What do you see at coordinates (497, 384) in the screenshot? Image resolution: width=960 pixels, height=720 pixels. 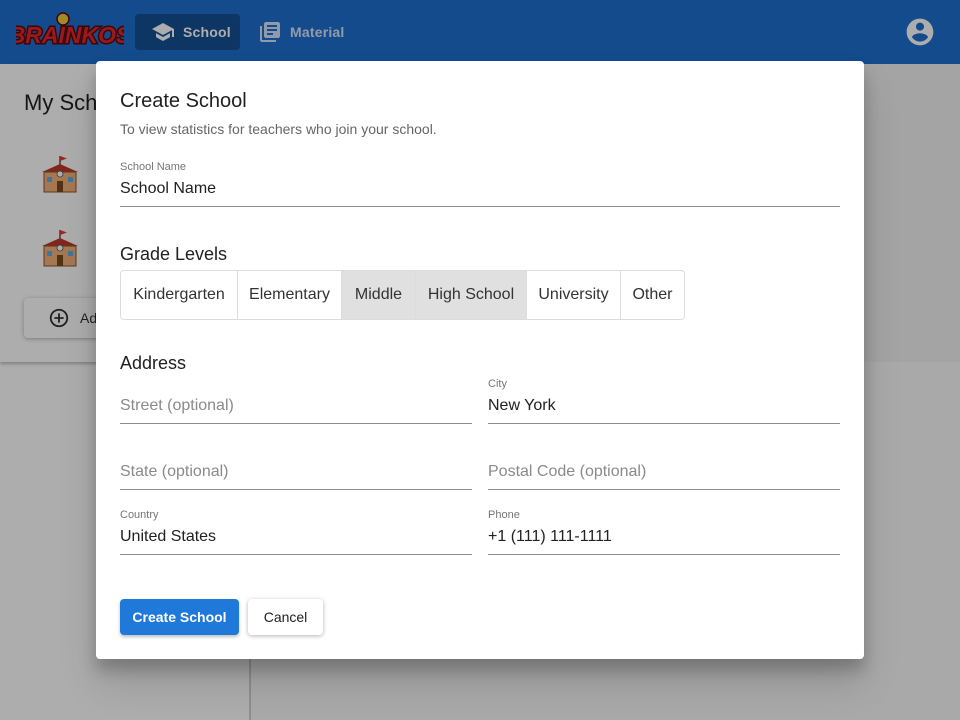 I see `city-label: City` at bounding box center [497, 384].